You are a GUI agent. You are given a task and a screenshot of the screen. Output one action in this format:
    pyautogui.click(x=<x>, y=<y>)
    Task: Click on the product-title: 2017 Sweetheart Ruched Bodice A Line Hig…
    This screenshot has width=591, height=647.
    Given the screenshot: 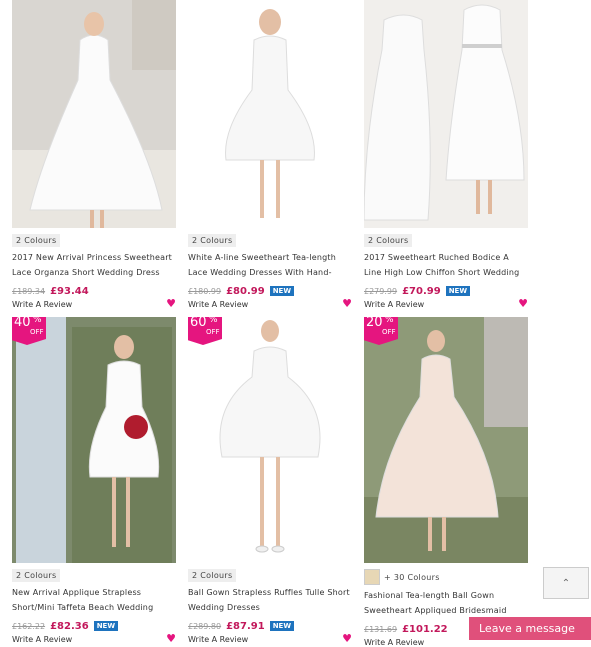 What is the action you would take?
    pyautogui.click(x=446, y=265)
    